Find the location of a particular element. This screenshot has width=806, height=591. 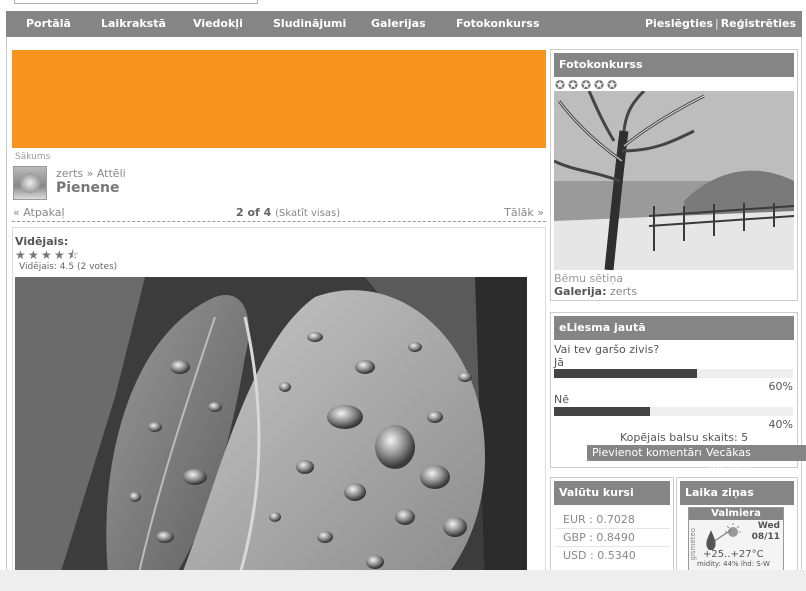

weather-header: Laika ziņas is located at coordinates (737, 493).